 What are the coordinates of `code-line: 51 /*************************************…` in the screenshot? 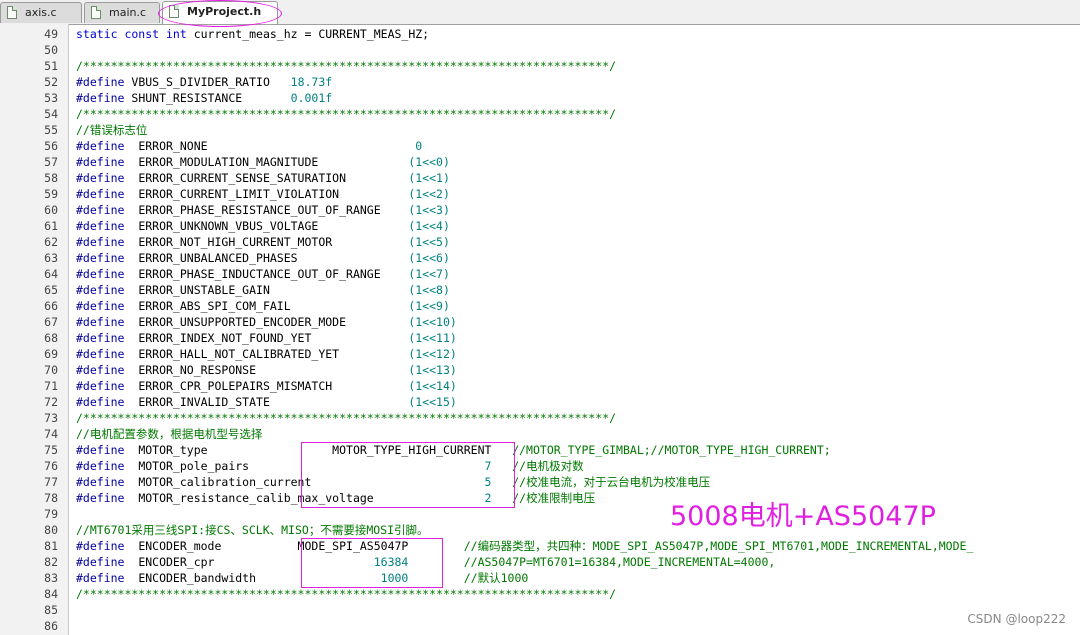 It's located at (540, 66).